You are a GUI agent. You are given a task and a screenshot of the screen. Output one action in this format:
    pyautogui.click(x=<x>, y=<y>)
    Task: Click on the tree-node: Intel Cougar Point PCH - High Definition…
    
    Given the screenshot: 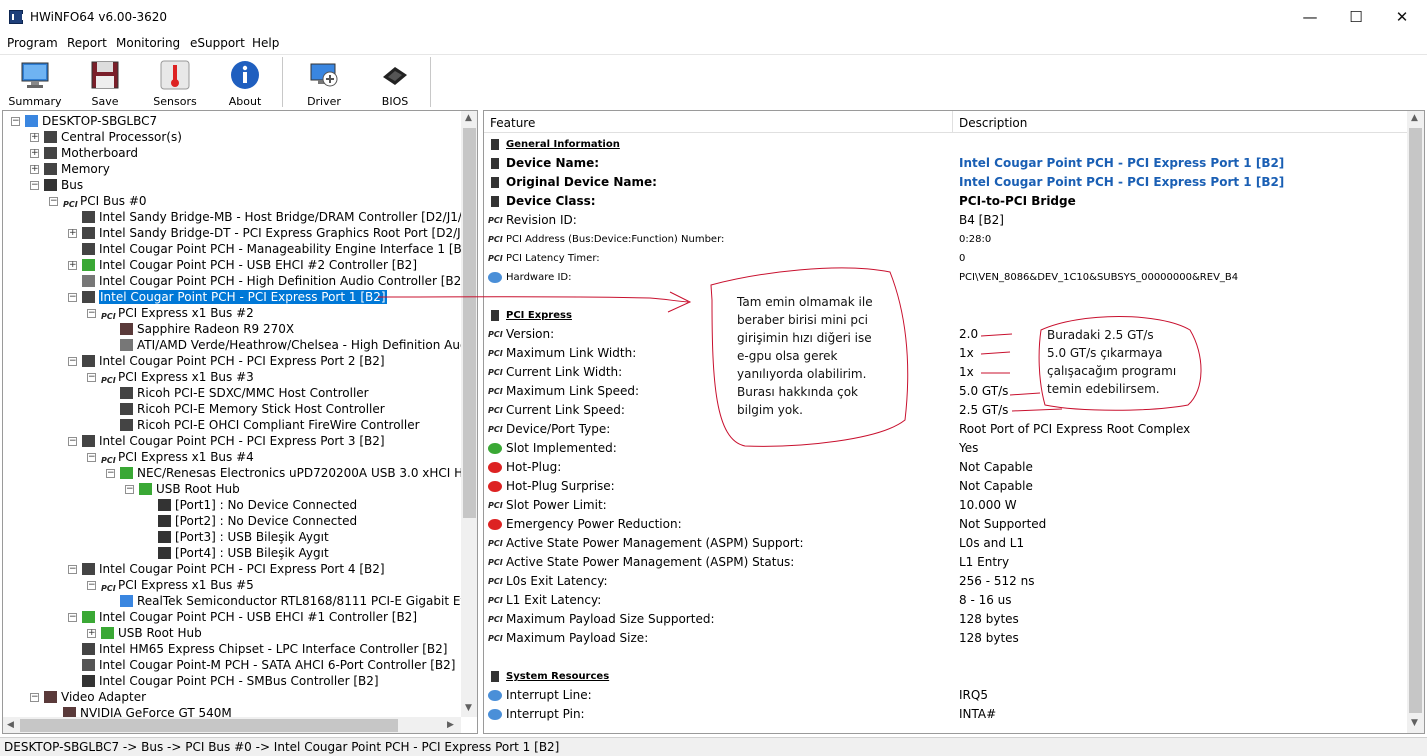 What is the action you would take?
    pyautogui.click(x=271, y=281)
    